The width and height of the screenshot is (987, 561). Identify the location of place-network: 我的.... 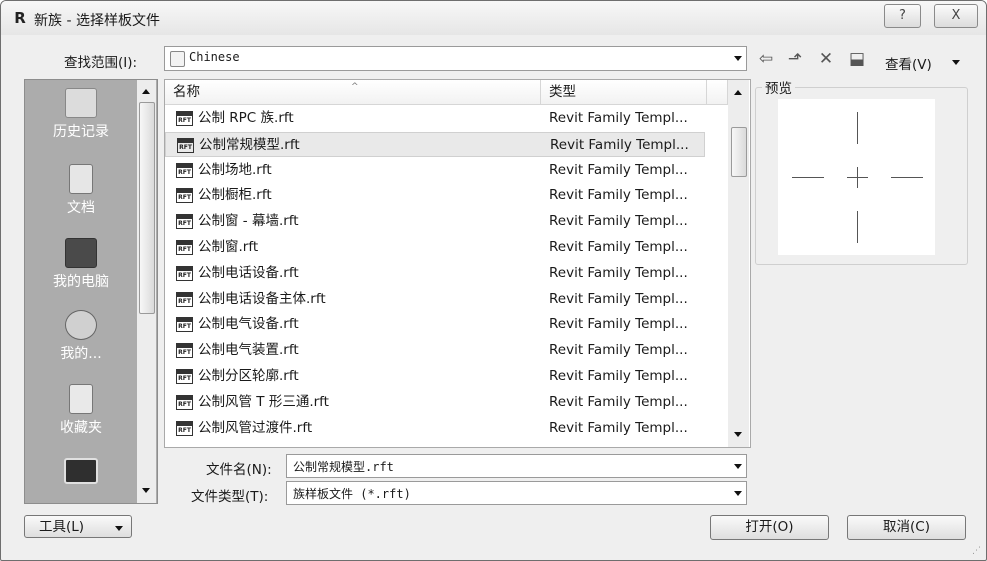
(81, 336).